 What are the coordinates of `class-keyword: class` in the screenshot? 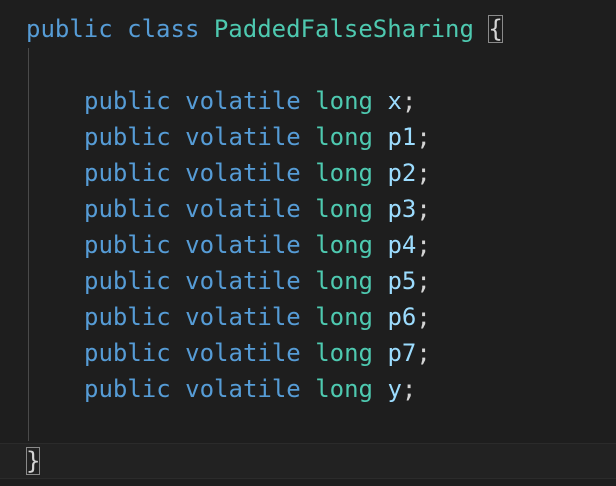 It's located at (163, 29).